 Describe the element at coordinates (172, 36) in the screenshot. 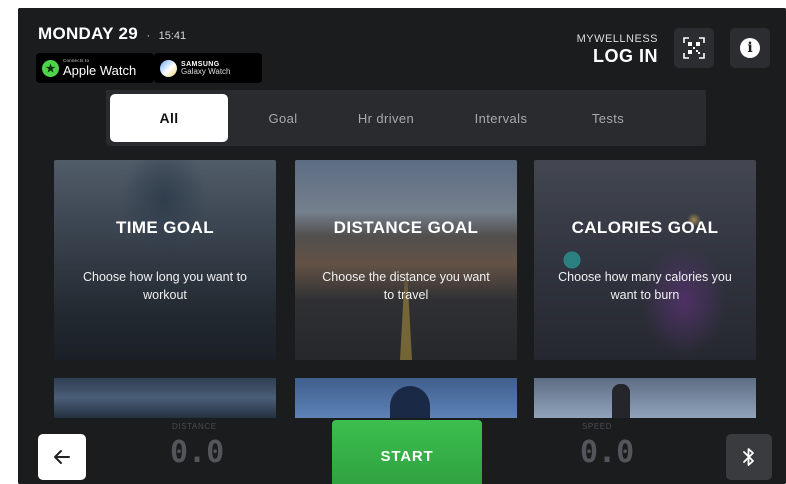

I see `time-label: 15:41` at that location.